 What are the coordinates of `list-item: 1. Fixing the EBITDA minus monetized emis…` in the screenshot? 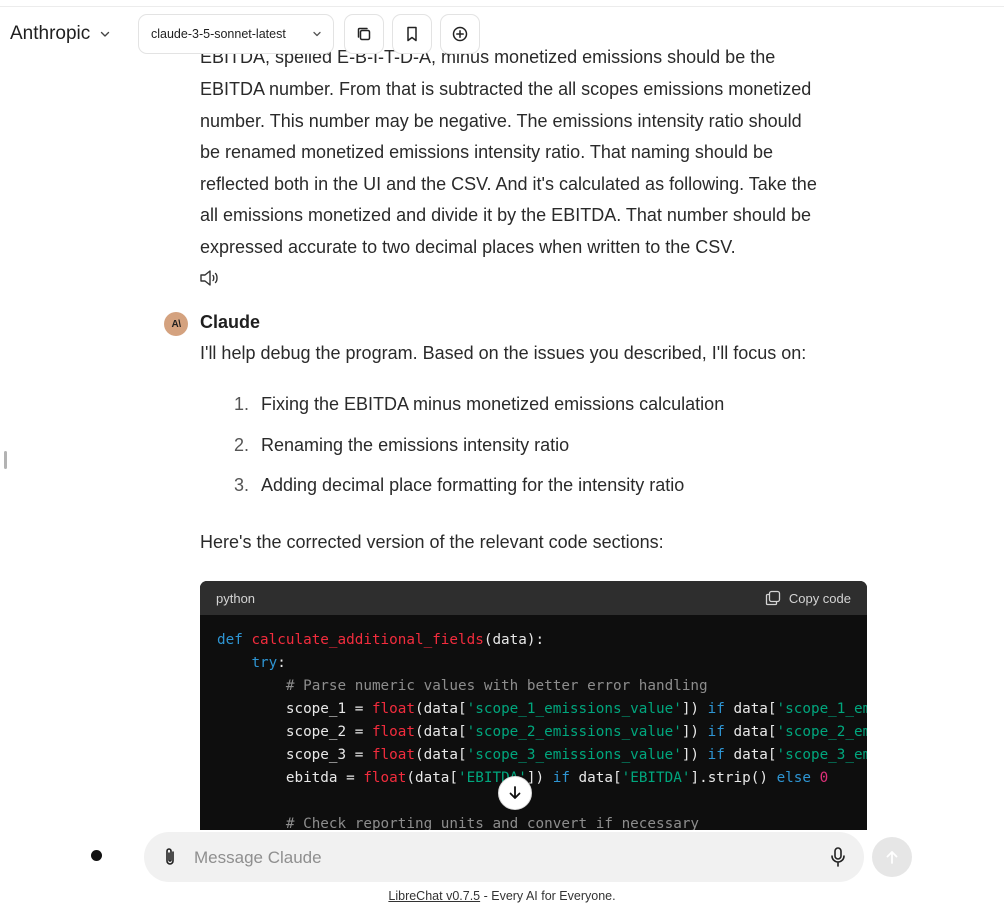 It's located at (479, 404).